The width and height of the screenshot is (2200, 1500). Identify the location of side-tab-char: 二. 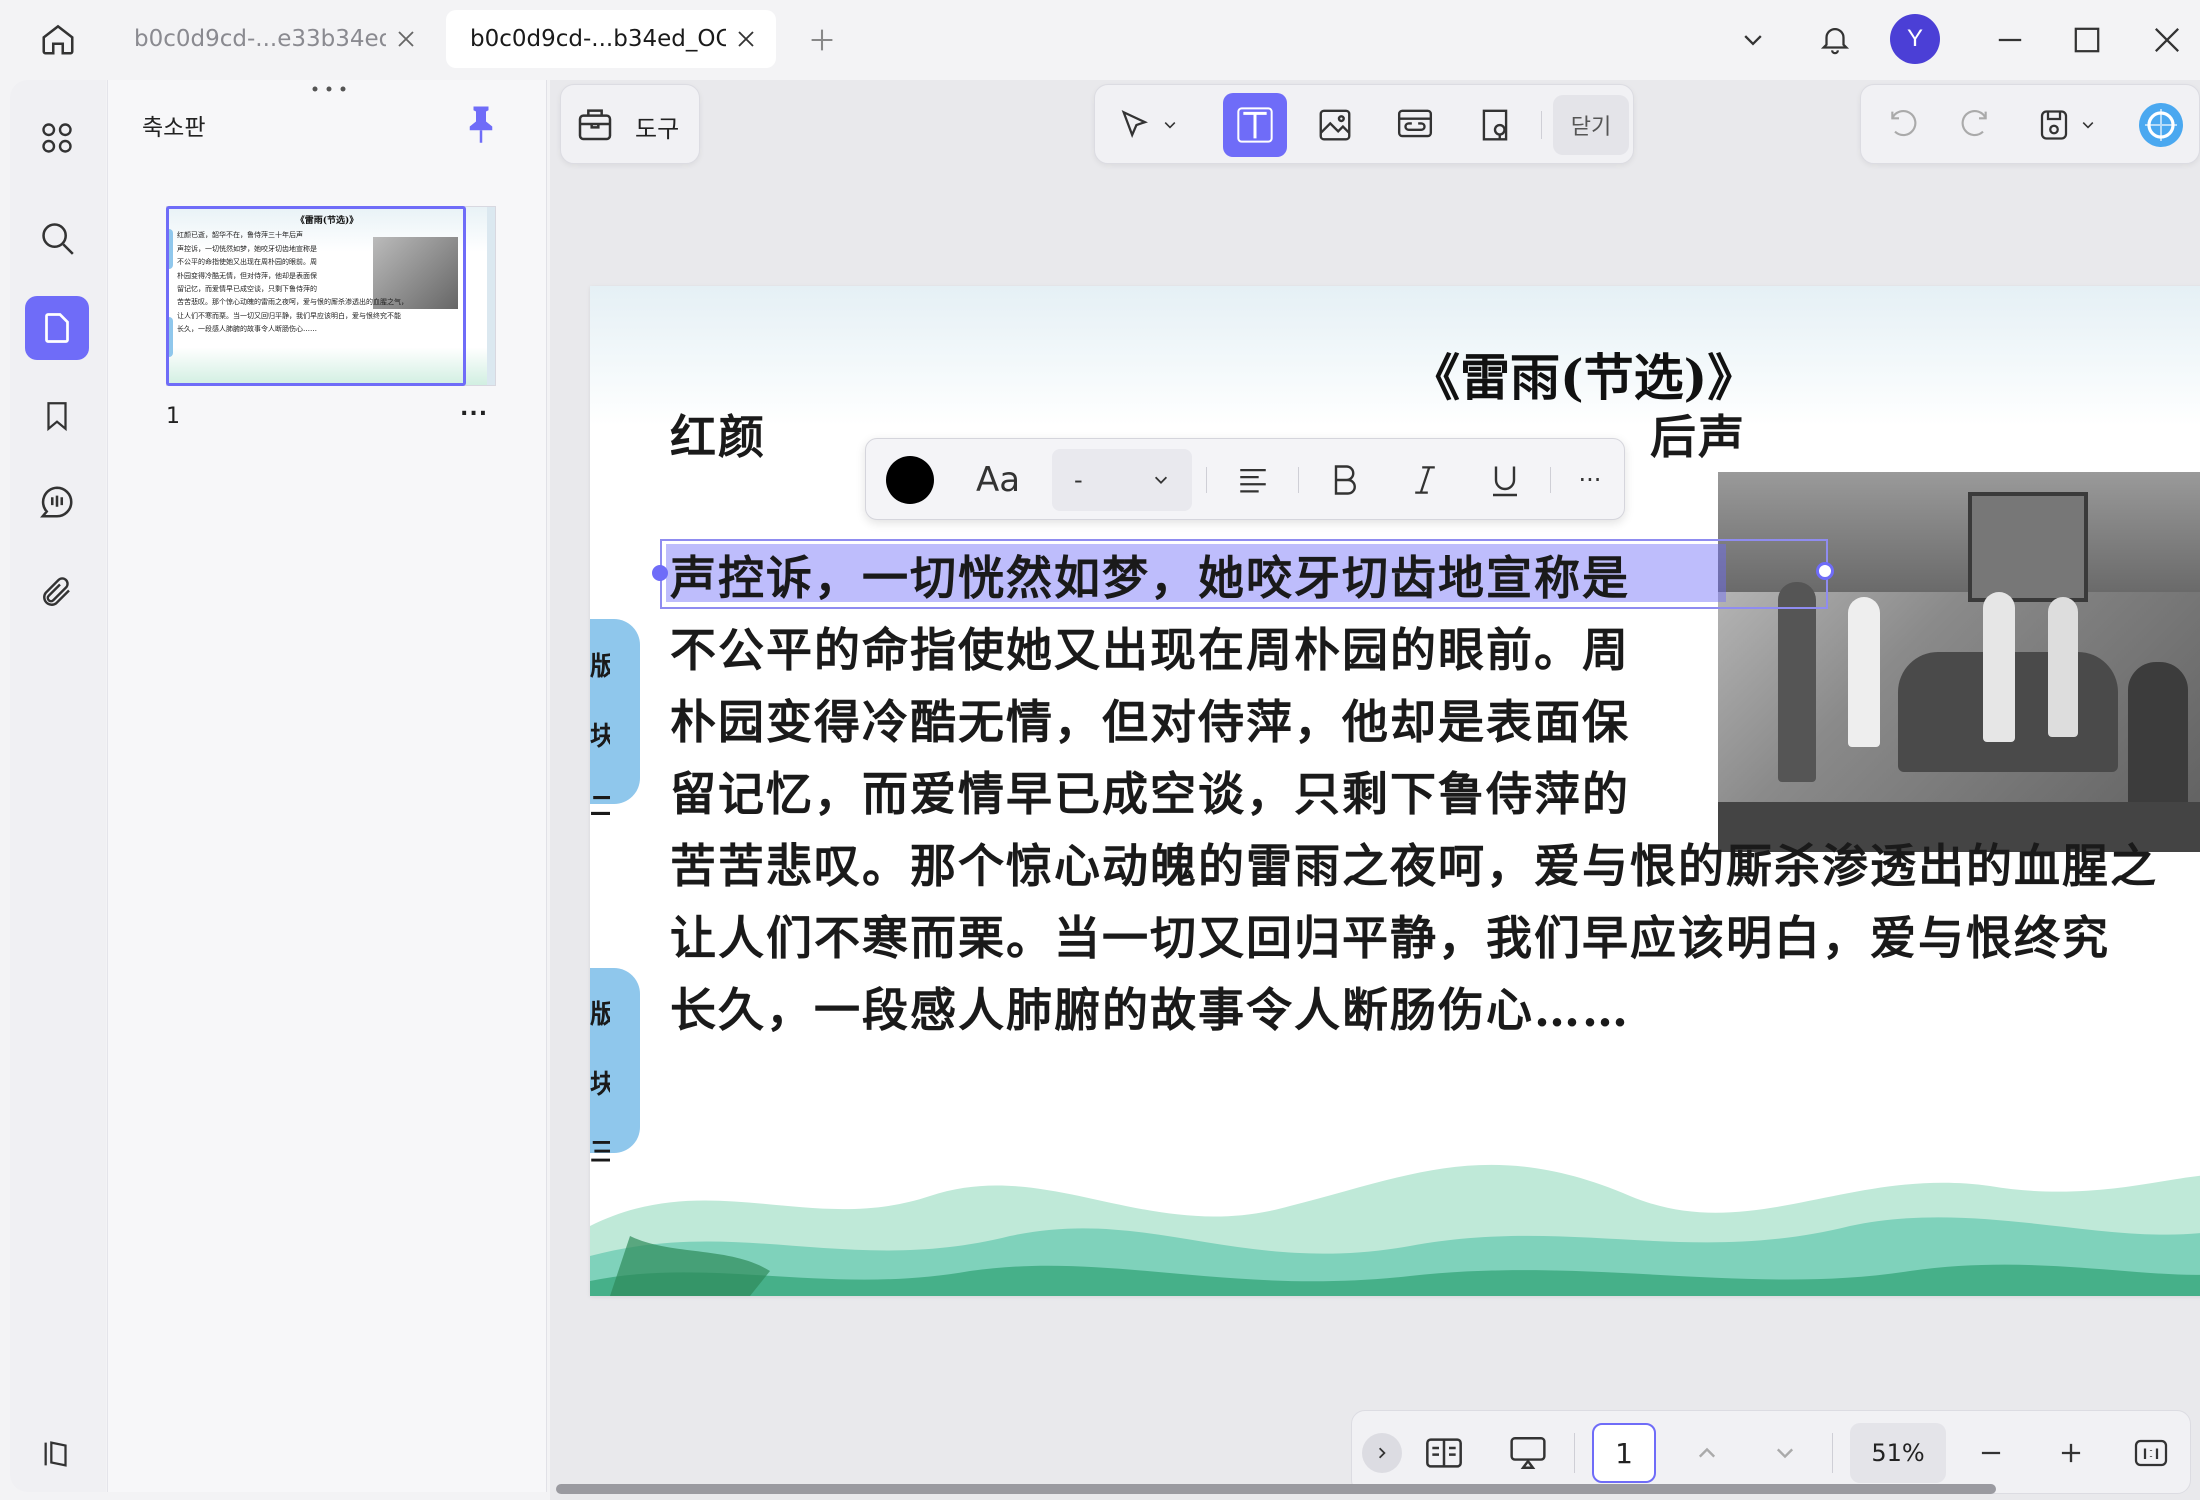
(600, 807).